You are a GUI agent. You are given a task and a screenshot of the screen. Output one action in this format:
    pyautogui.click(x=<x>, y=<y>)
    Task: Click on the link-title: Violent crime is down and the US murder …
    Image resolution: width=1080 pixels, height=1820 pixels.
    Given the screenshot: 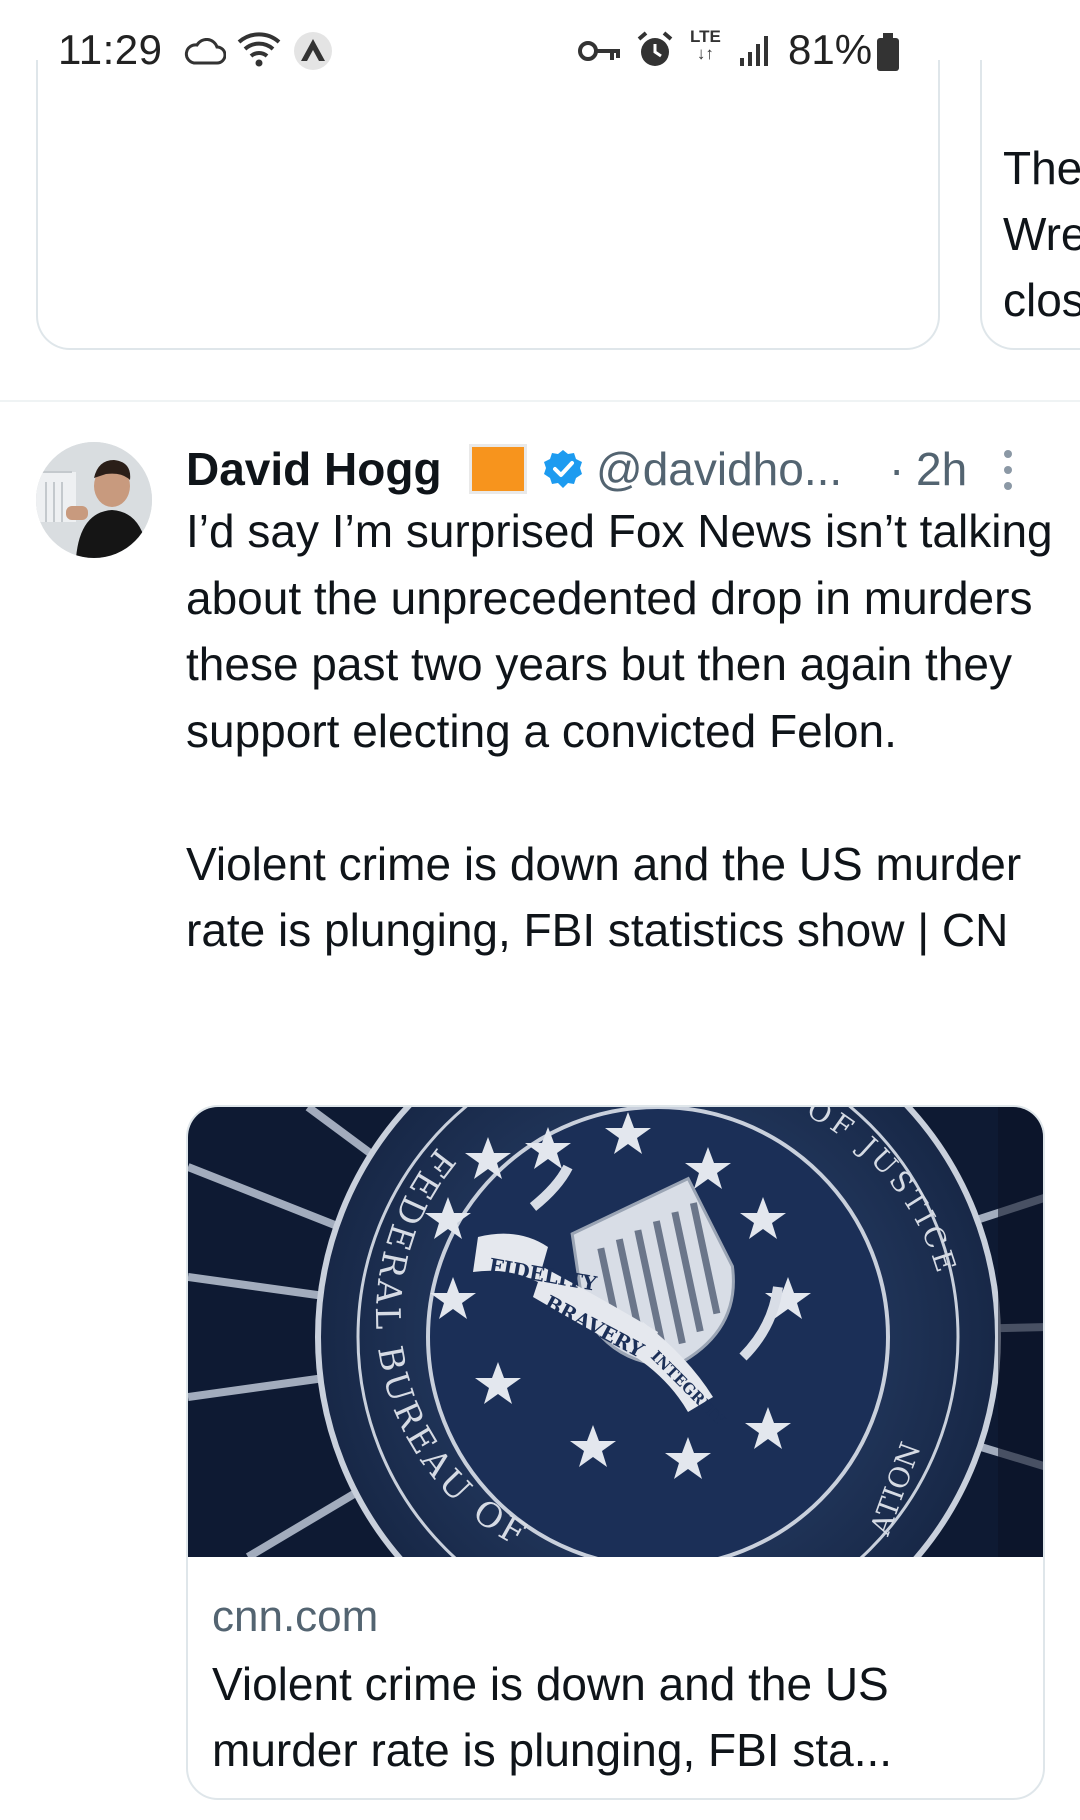 What is the action you would take?
    pyautogui.click(x=552, y=1717)
    